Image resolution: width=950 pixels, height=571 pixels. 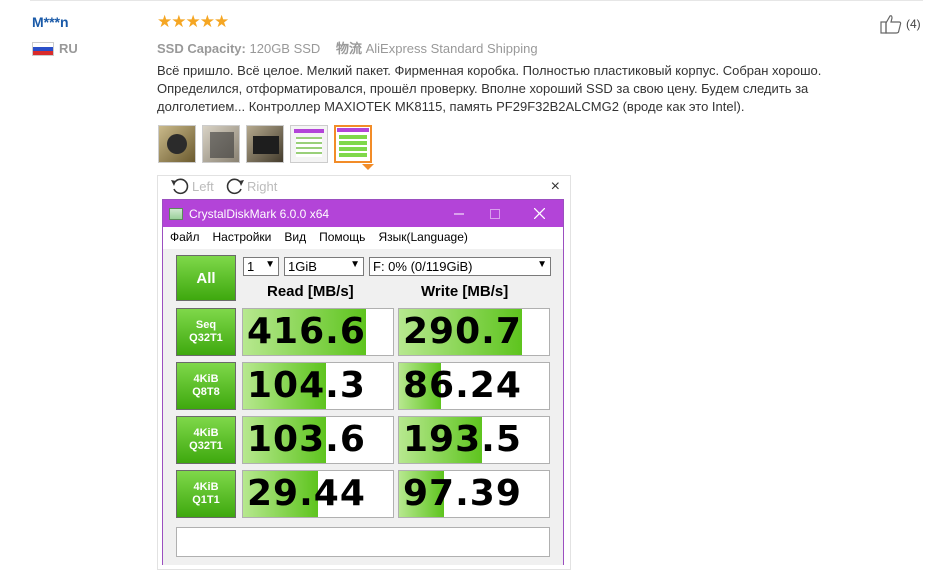 What do you see at coordinates (302, 266) in the screenshot?
I see `test-size-value: 1GiB` at bounding box center [302, 266].